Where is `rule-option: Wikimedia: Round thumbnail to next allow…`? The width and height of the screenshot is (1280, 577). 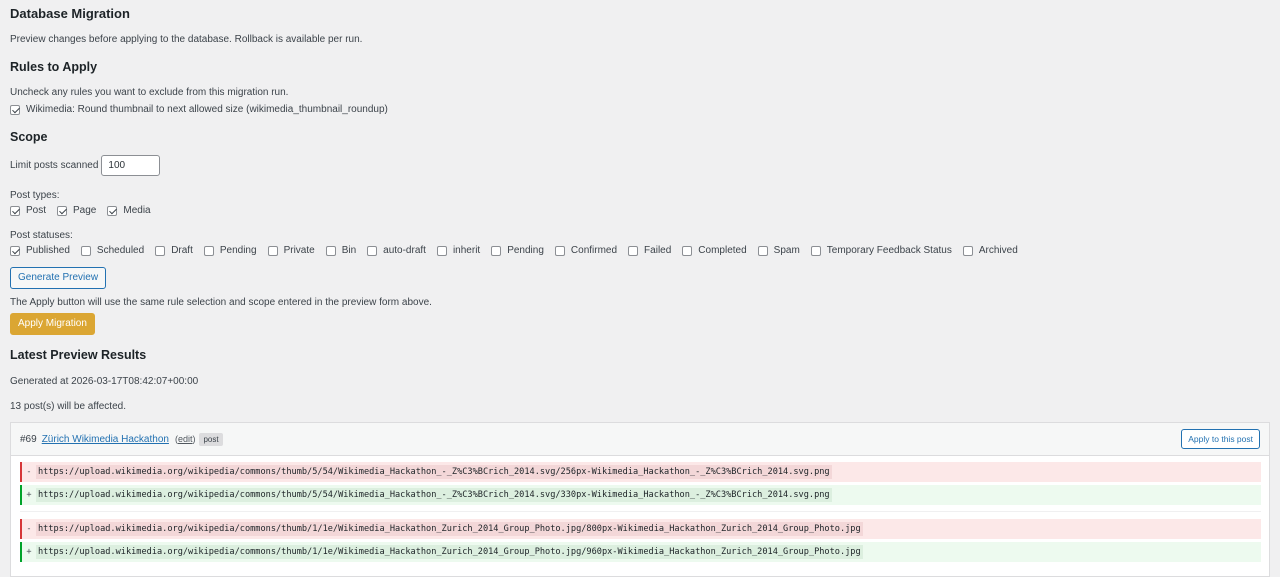
rule-option: Wikimedia: Round thumbnail to next allow… is located at coordinates (199, 109).